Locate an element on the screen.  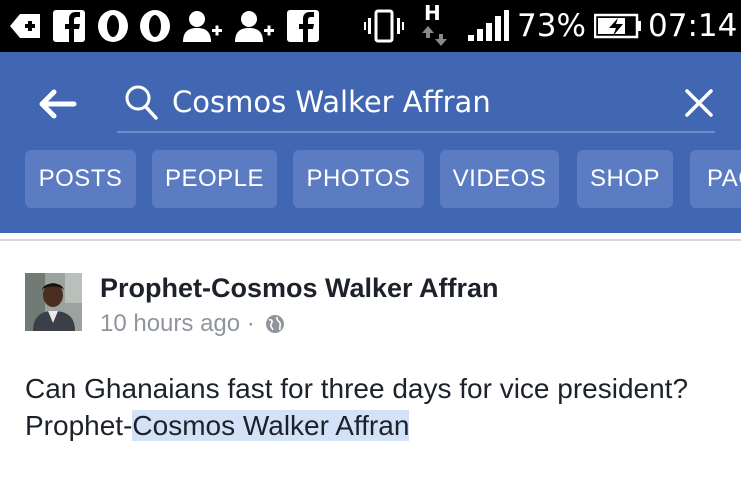
battery-charging-icon is located at coordinates (617, 26).